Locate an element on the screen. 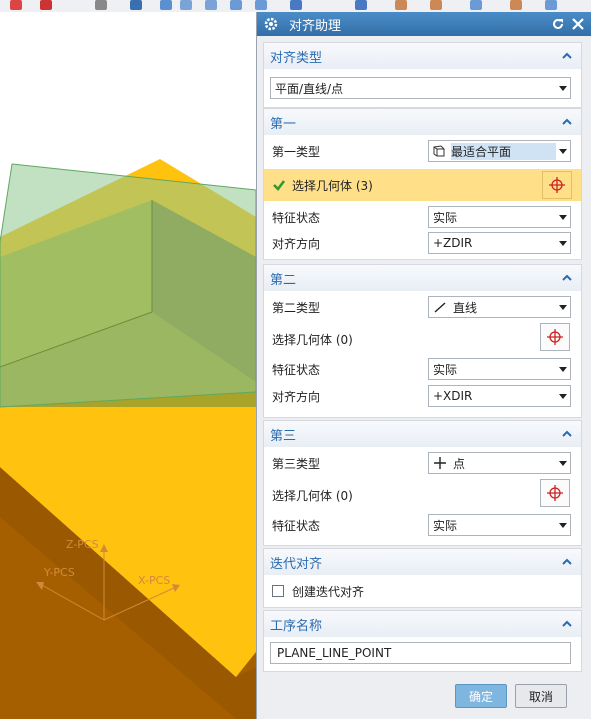 The image size is (591, 719). second-select-geometry-label: 选择几何体 (0) is located at coordinates (312, 339).